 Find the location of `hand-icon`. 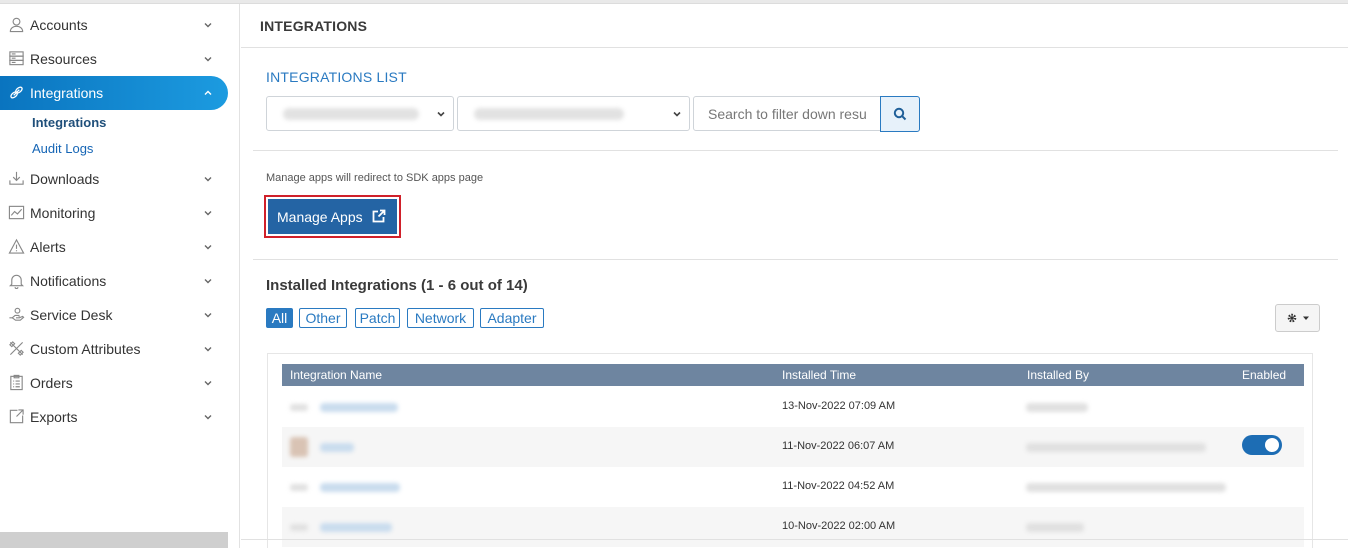

hand-icon is located at coordinates (16, 314).